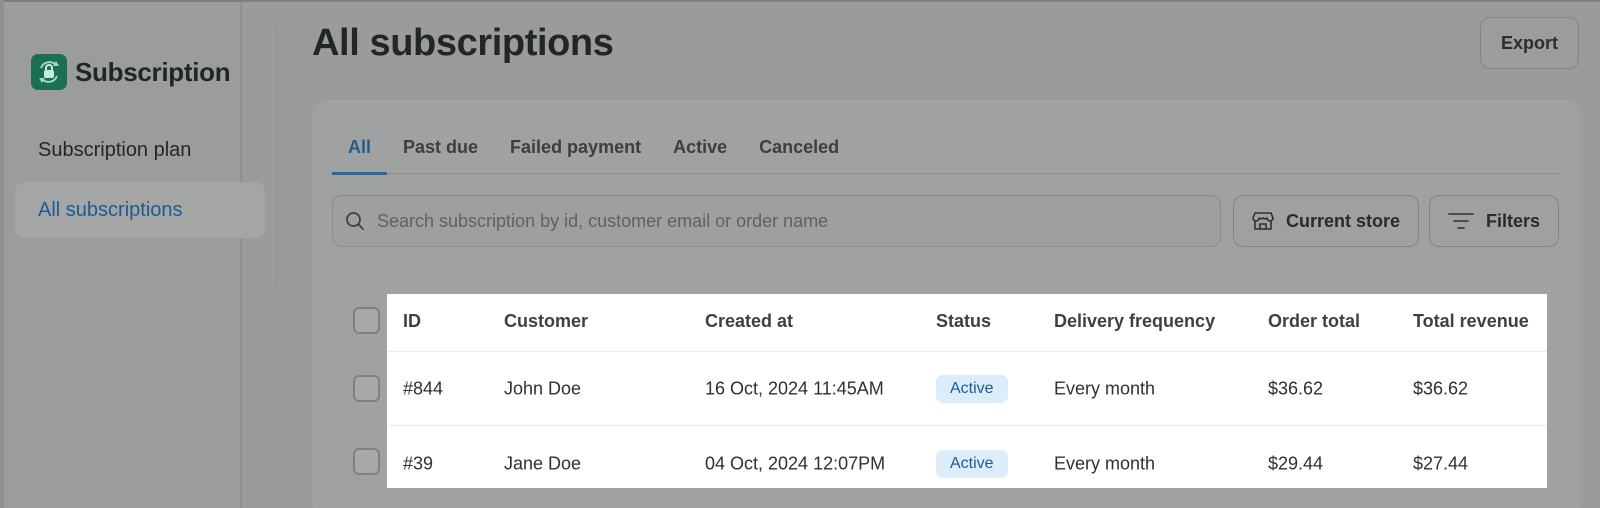  I want to click on store-icon, so click(1263, 221).